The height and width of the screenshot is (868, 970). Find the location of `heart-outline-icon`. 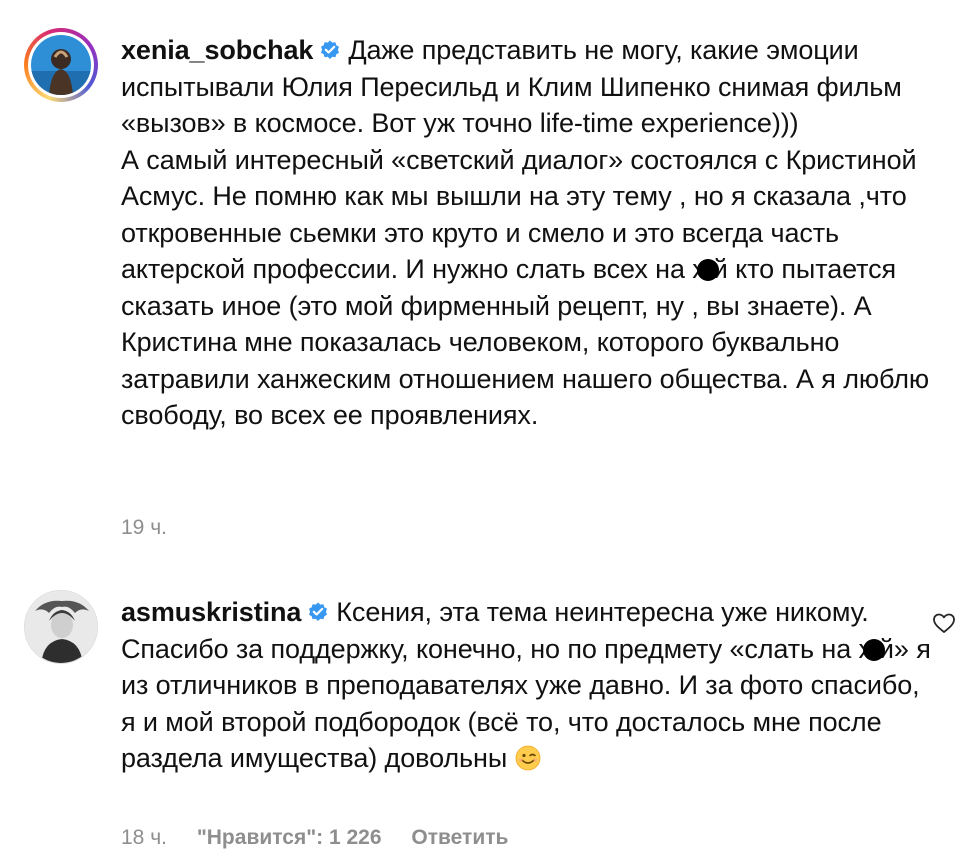

heart-outline-icon is located at coordinates (944, 623).